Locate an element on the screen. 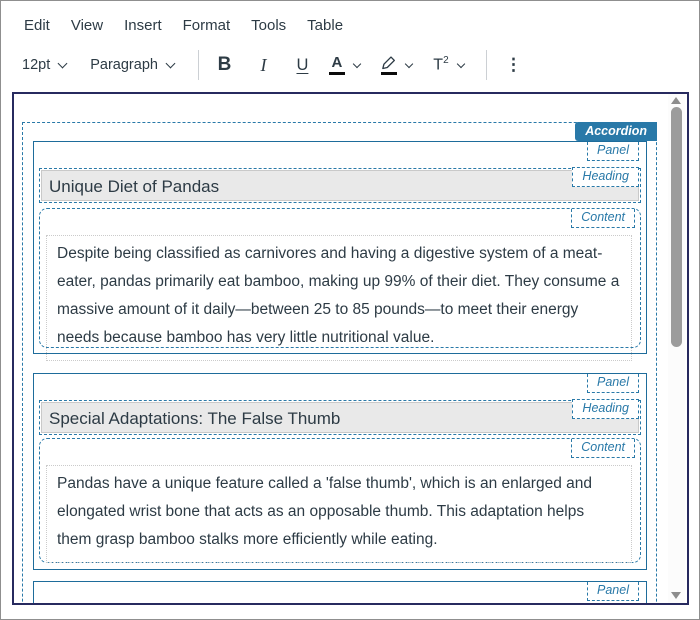 The height and width of the screenshot is (620, 700). text-color-swatch is located at coordinates (336, 73).